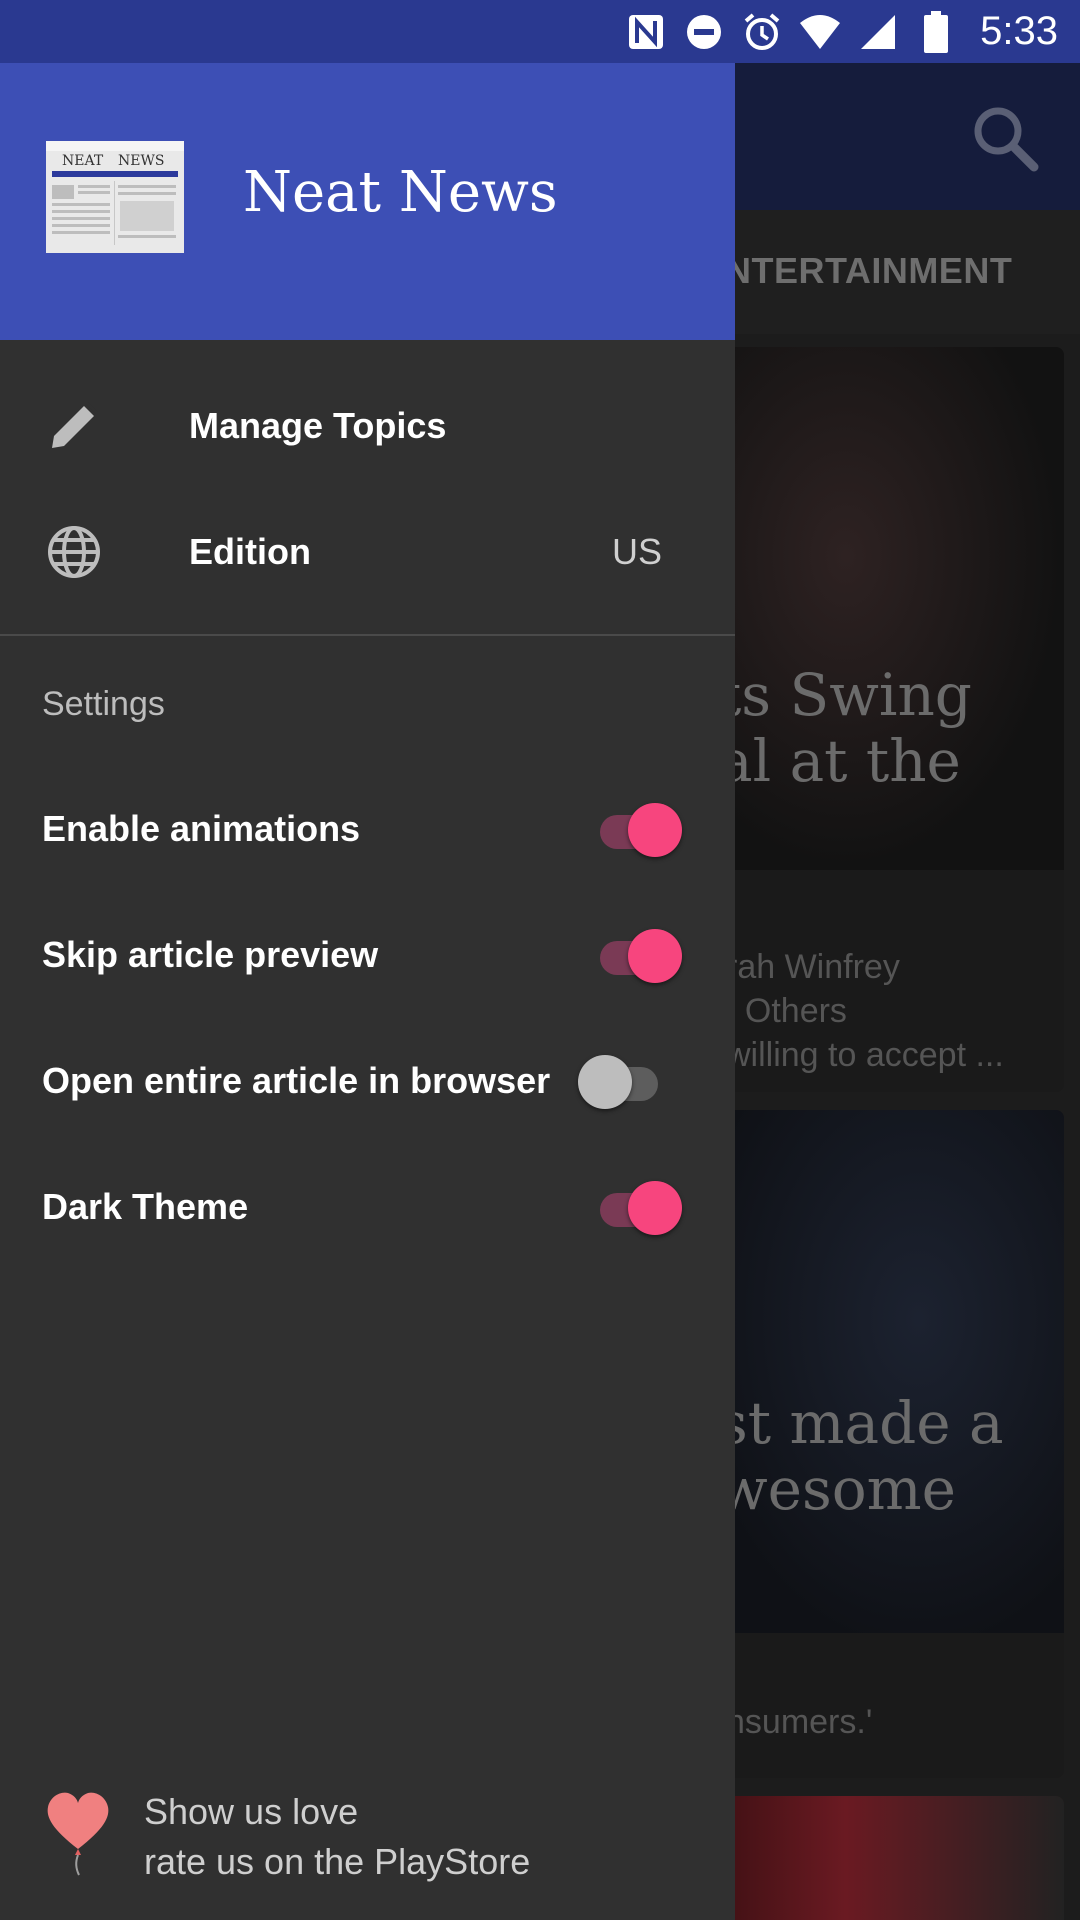 Image resolution: width=1080 pixels, height=1920 pixels. What do you see at coordinates (845, 728) in the screenshot?
I see `card-headline: ts Swing al at the` at bounding box center [845, 728].